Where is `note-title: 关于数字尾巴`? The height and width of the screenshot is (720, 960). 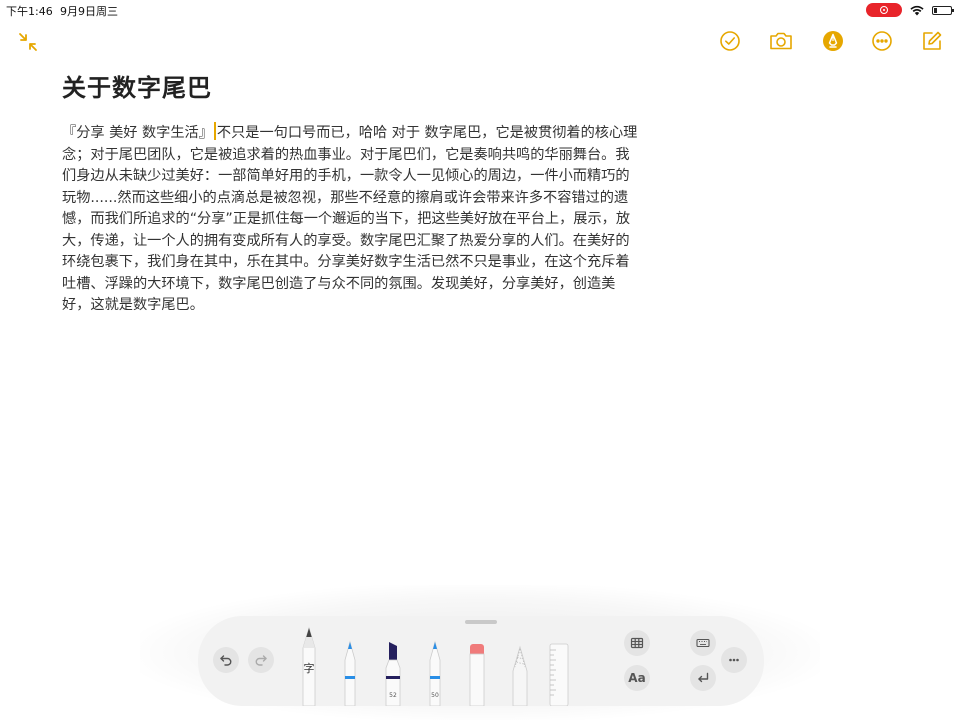 note-title: 关于数字尾巴 is located at coordinates (137, 85).